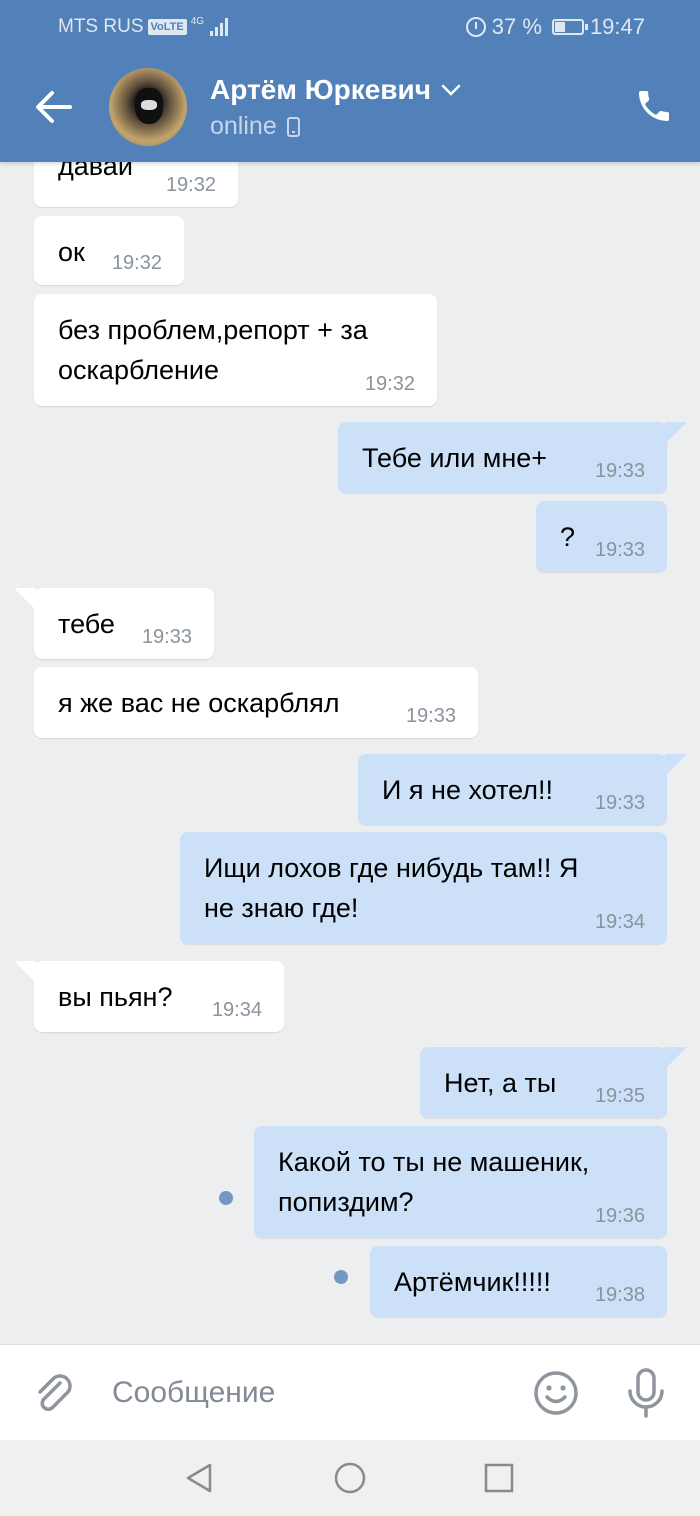 The height and width of the screenshot is (1516, 700). I want to click on square-recents-icon, so click(499, 1478).